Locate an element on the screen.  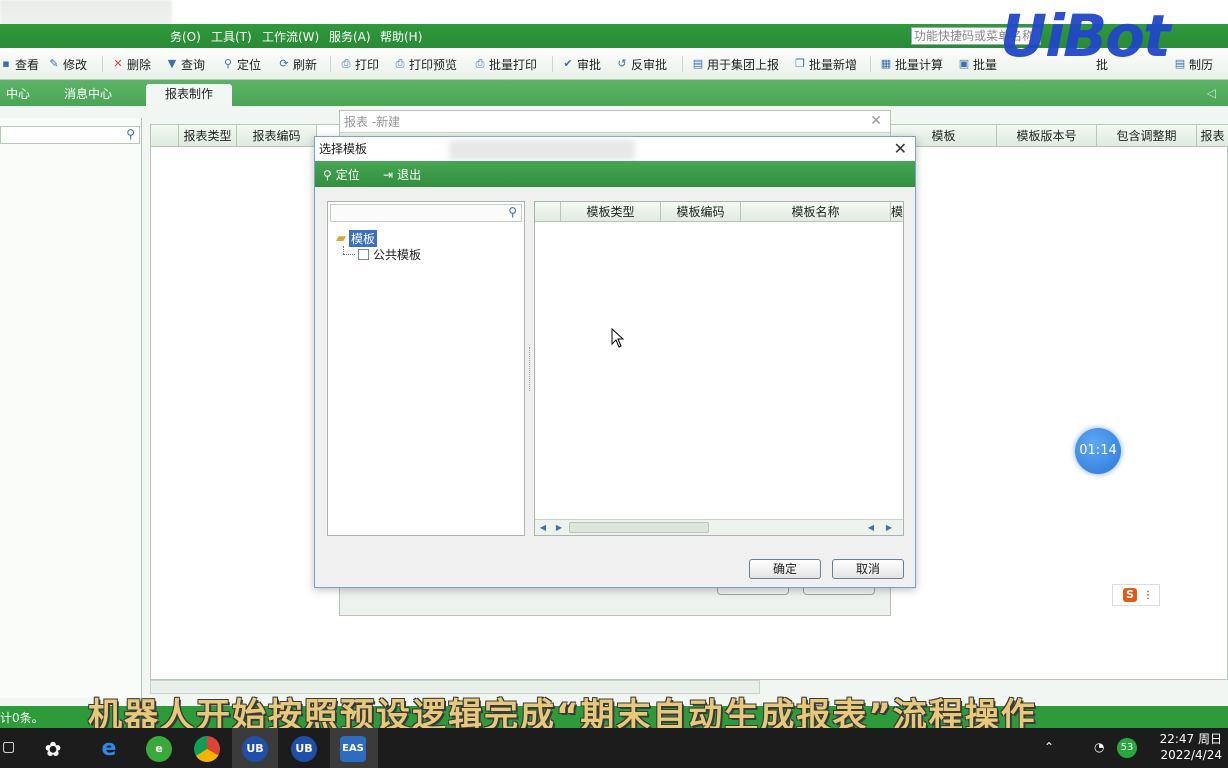
delete-label: 删除 is located at coordinates (139, 64).